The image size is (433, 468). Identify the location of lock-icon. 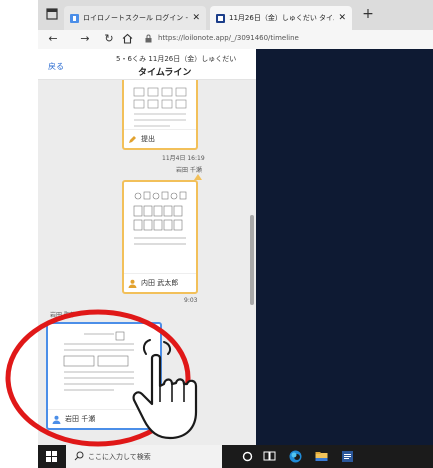
(148, 38).